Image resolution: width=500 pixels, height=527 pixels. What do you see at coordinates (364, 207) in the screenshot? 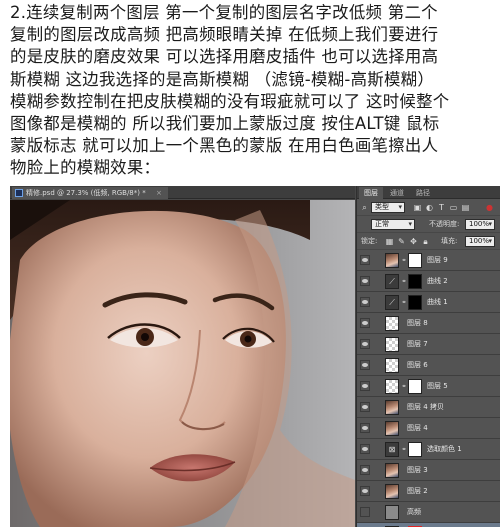
I see `search-icon: ⌕` at bounding box center [364, 207].